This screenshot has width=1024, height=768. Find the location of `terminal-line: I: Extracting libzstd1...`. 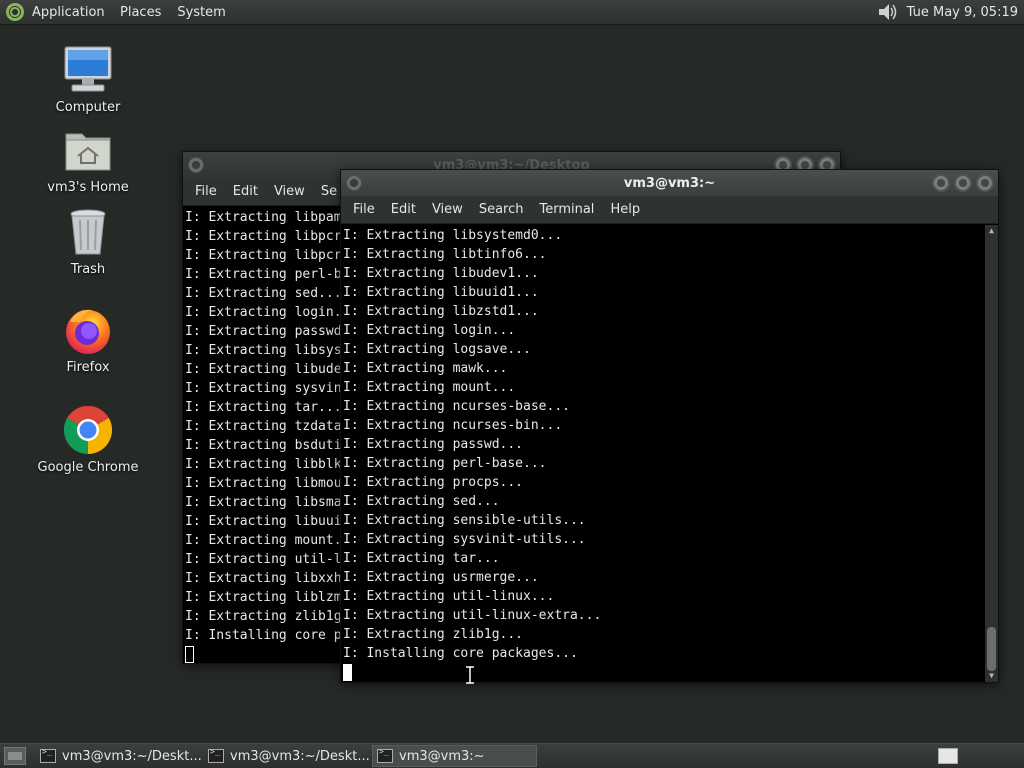

terminal-line: I: Extracting libzstd1... is located at coordinates (441, 311).